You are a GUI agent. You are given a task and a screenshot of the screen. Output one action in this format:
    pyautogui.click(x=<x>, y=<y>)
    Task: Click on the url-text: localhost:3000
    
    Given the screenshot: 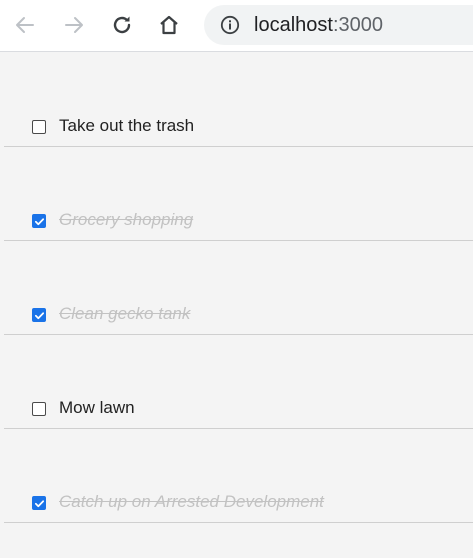 What is the action you would take?
    pyautogui.click(x=318, y=25)
    